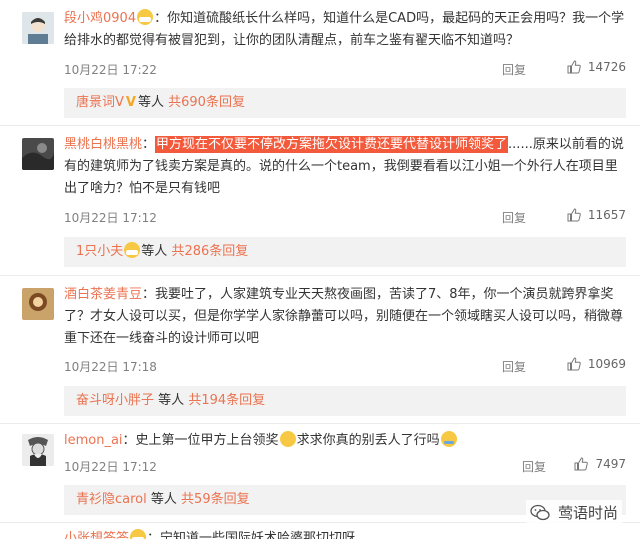  Describe the element at coordinates (215, 499) in the screenshot. I see `sub-reply-count: 共59条回复` at that location.